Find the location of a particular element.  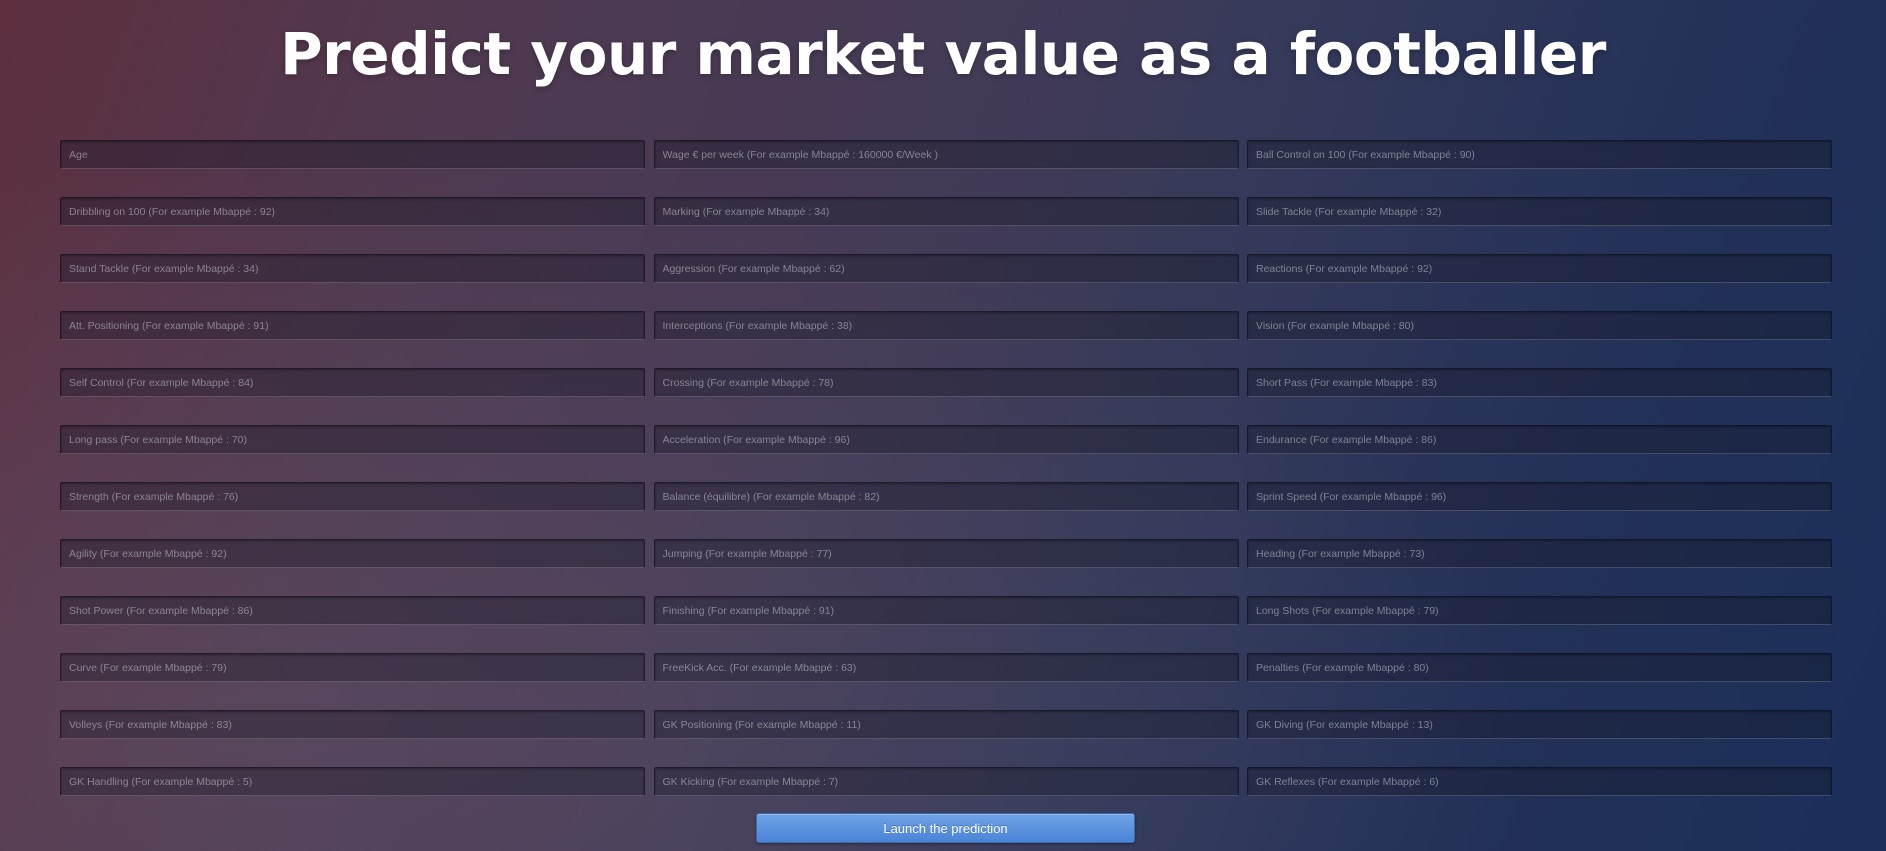

endurance-input is located at coordinates (1539, 439).